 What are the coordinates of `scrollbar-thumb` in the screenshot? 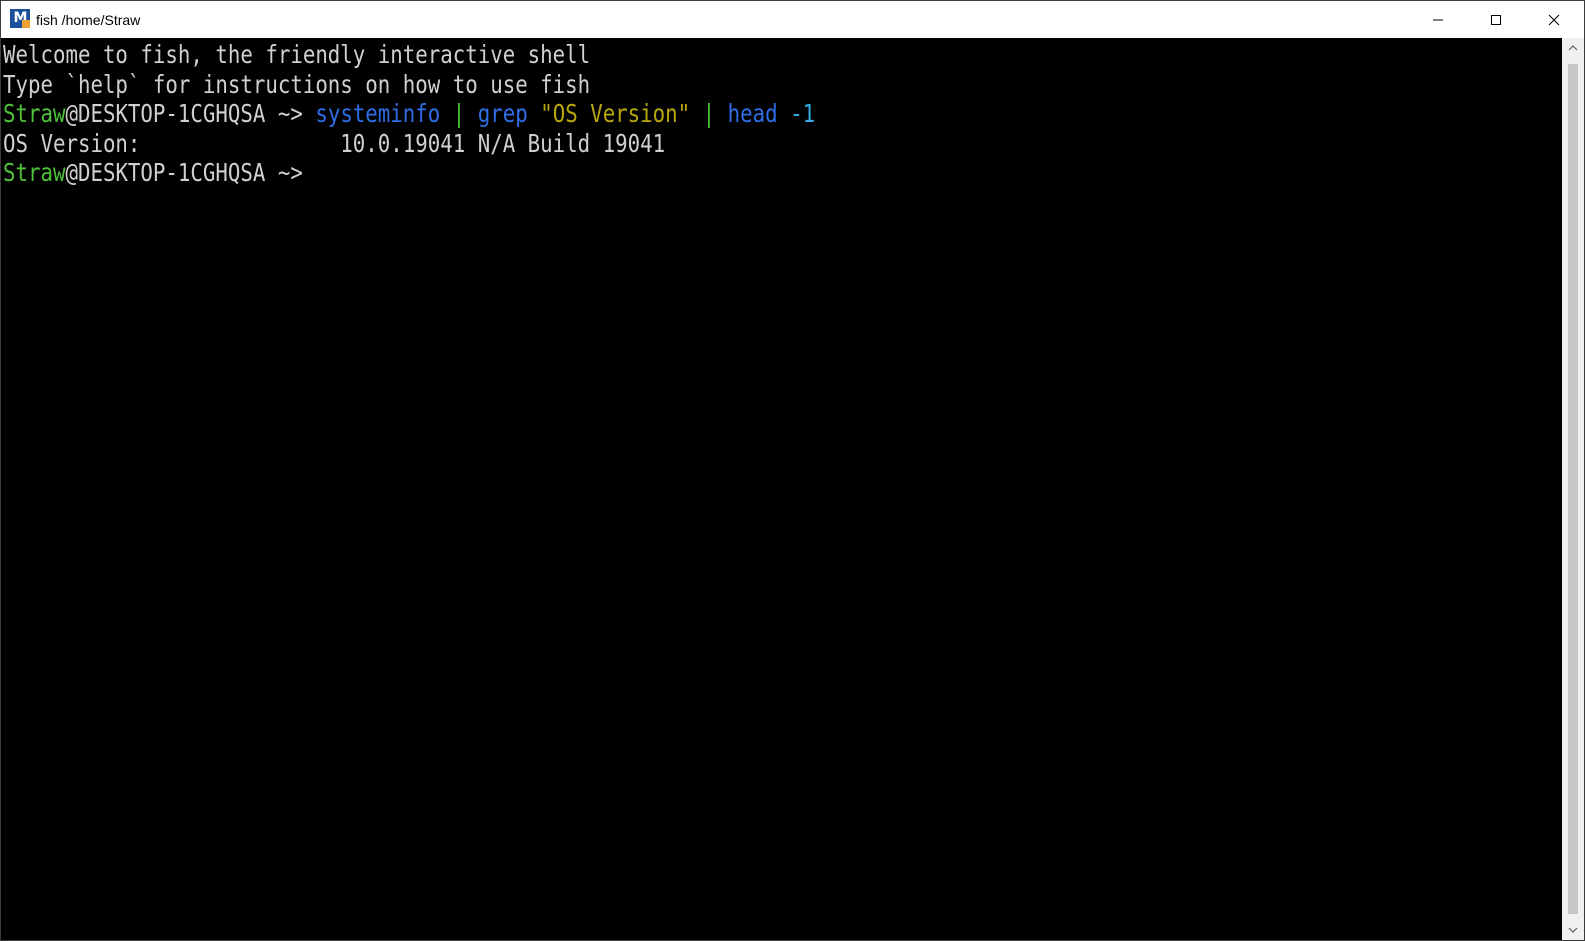 It's located at (1573, 489).